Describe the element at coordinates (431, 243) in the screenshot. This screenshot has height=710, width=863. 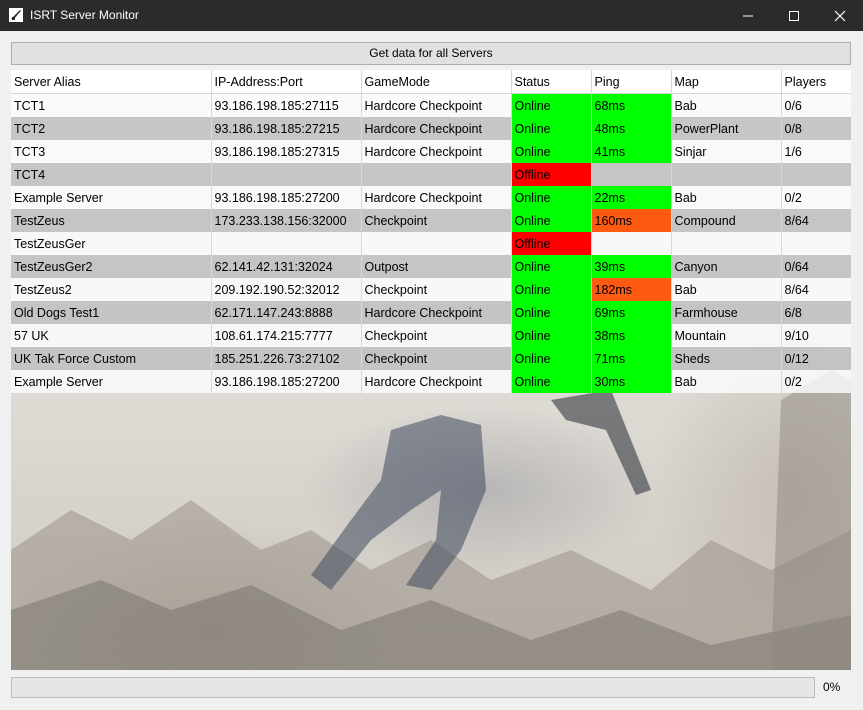
I see `table-row: TestZeusGer Offline` at that location.